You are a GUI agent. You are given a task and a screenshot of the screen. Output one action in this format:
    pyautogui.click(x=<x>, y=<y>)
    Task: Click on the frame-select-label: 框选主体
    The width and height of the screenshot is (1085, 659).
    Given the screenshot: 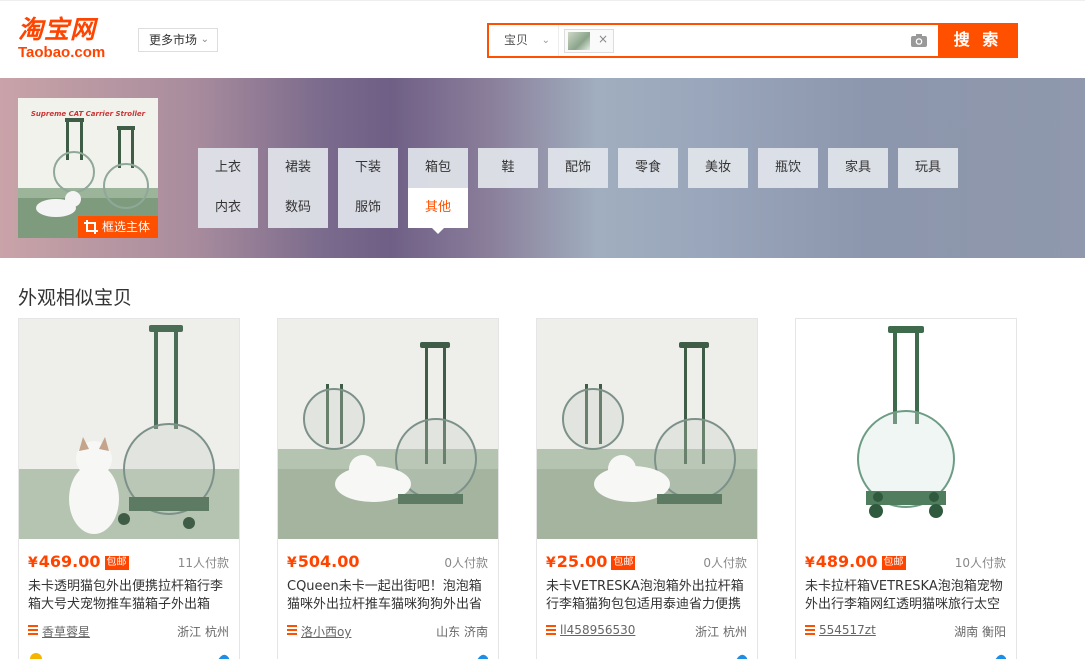 What is the action you would take?
    pyautogui.click(x=126, y=227)
    